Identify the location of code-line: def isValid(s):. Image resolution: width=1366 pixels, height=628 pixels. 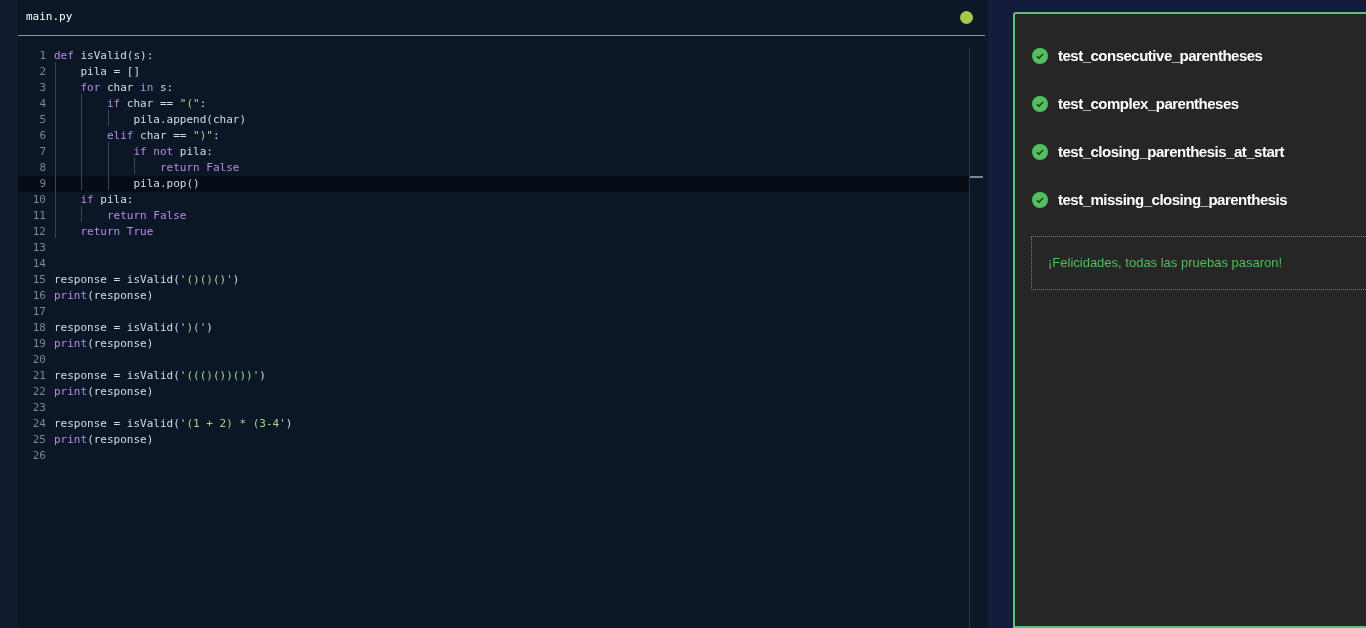
(104, 55).